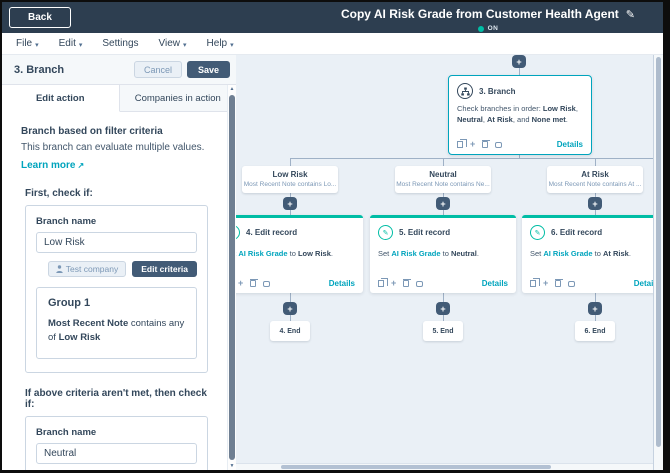  I want to click on canvas-horizontal-scrollbar, so click(444, 466).